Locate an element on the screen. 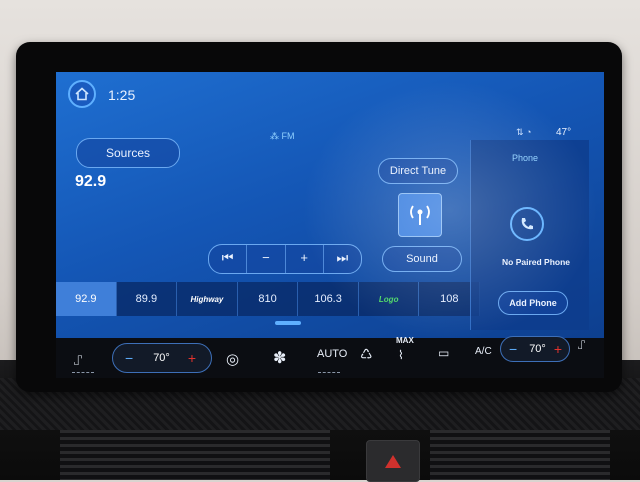  antenna-icon is located at coordinates (420, 215).